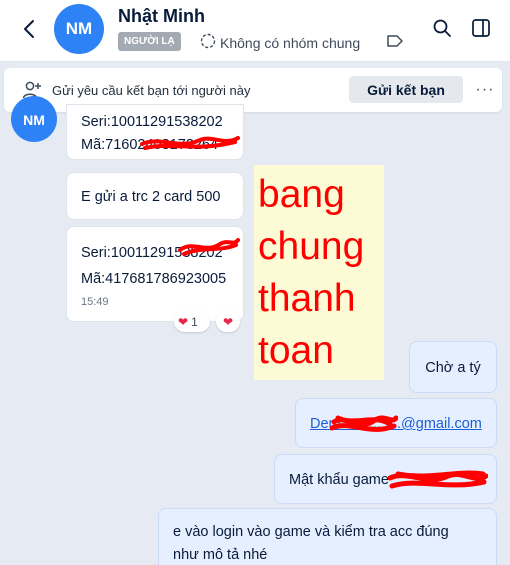 The width and height of the screenshot is (510, 565). What do you see at coordinates (319, 272) in the screenshot?
I see `annotation-note: bang chung thanh toan` at bounding box center [319, 272].